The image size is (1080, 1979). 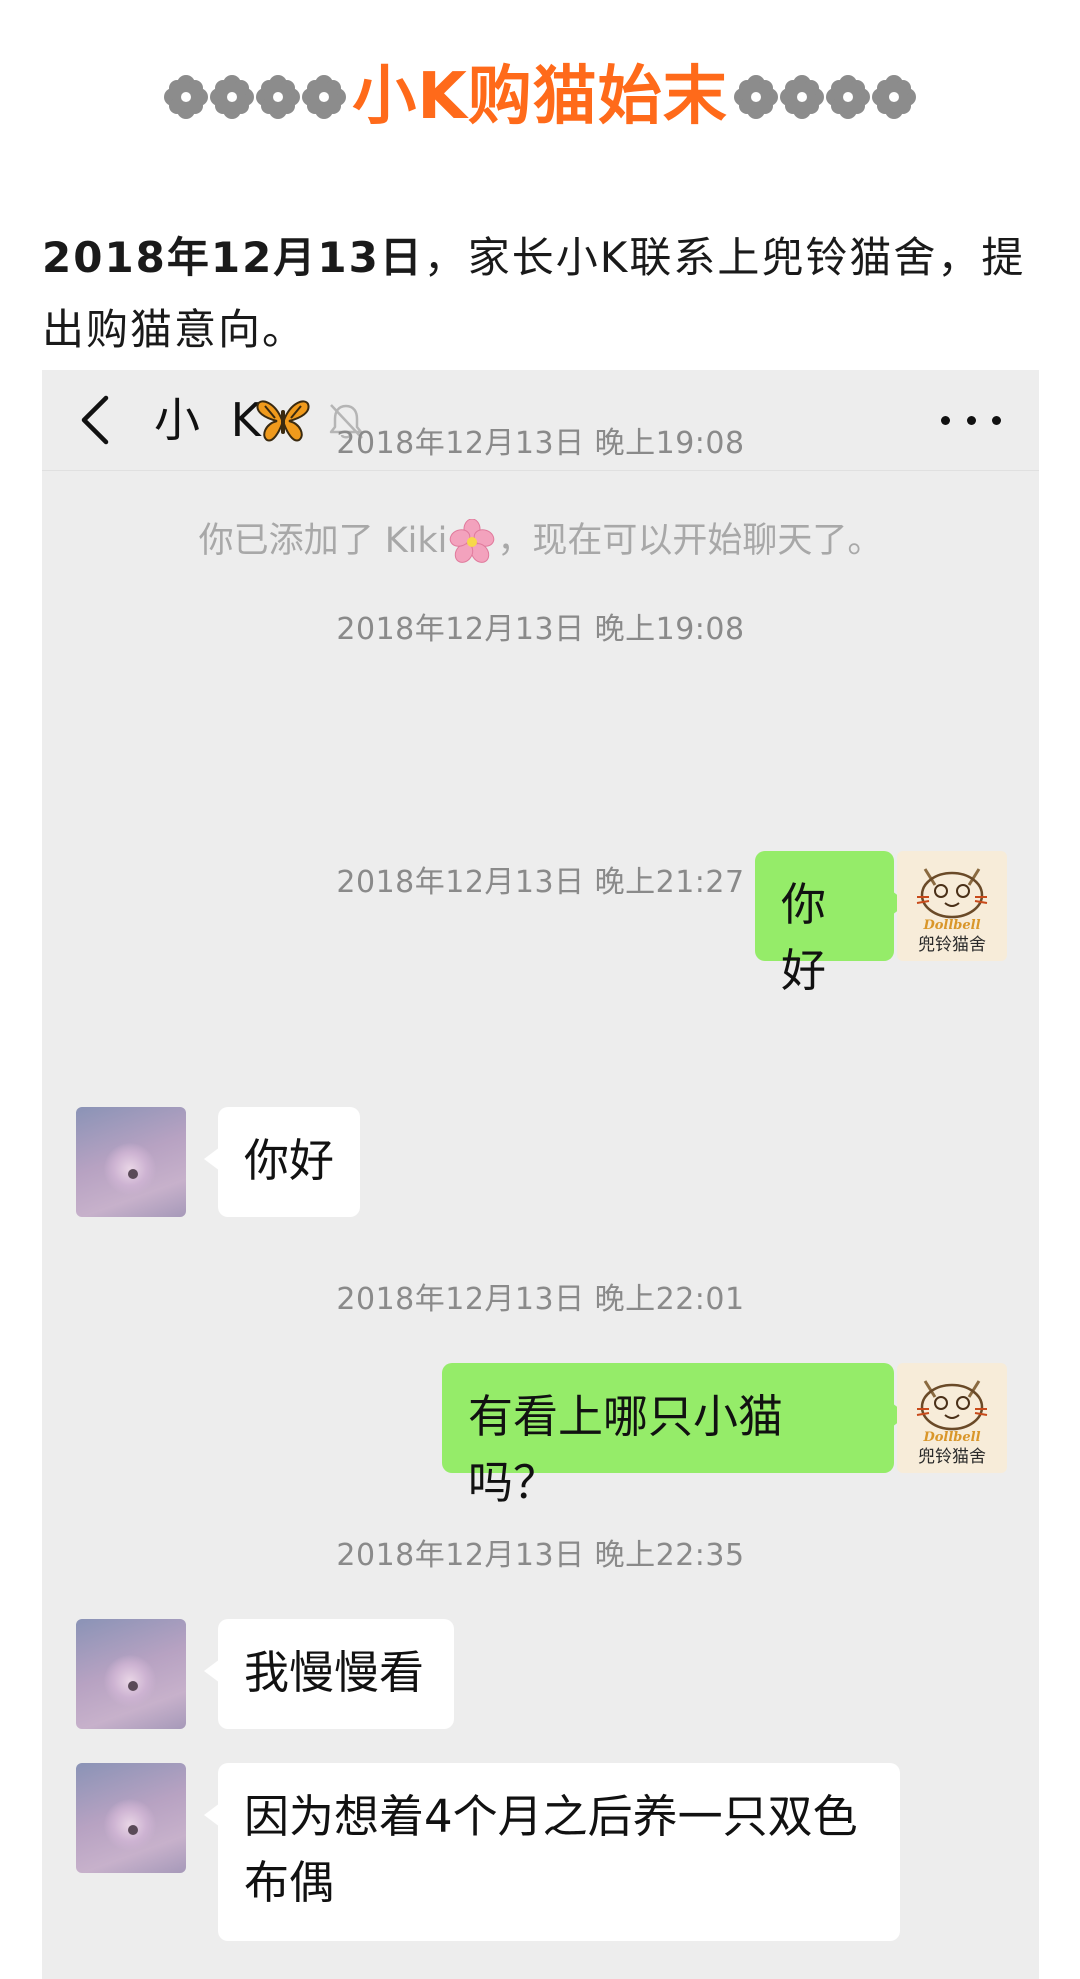 I want to click on received-message-bubble: 我慢慢看, so click(x=329, y=1674).